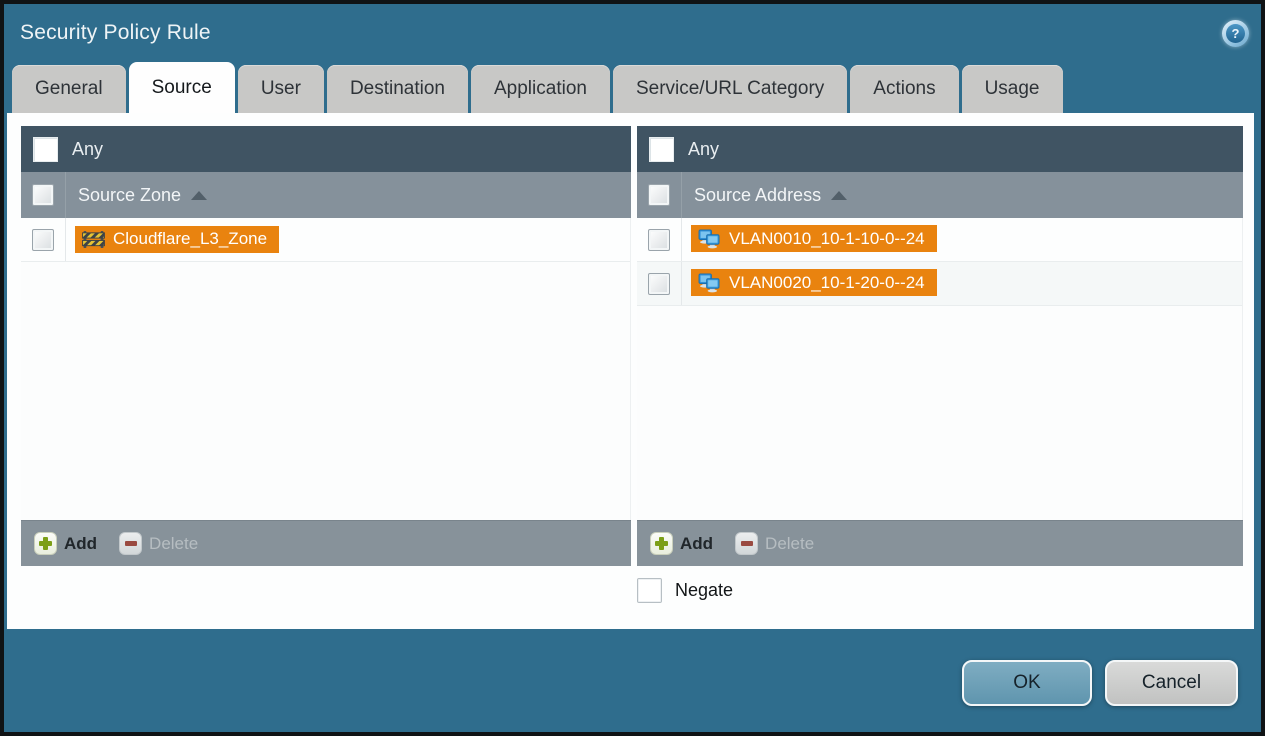 The height and width of the screenshot is (736, 1265). I want to click on tab-source: Source, so click(181, 87).